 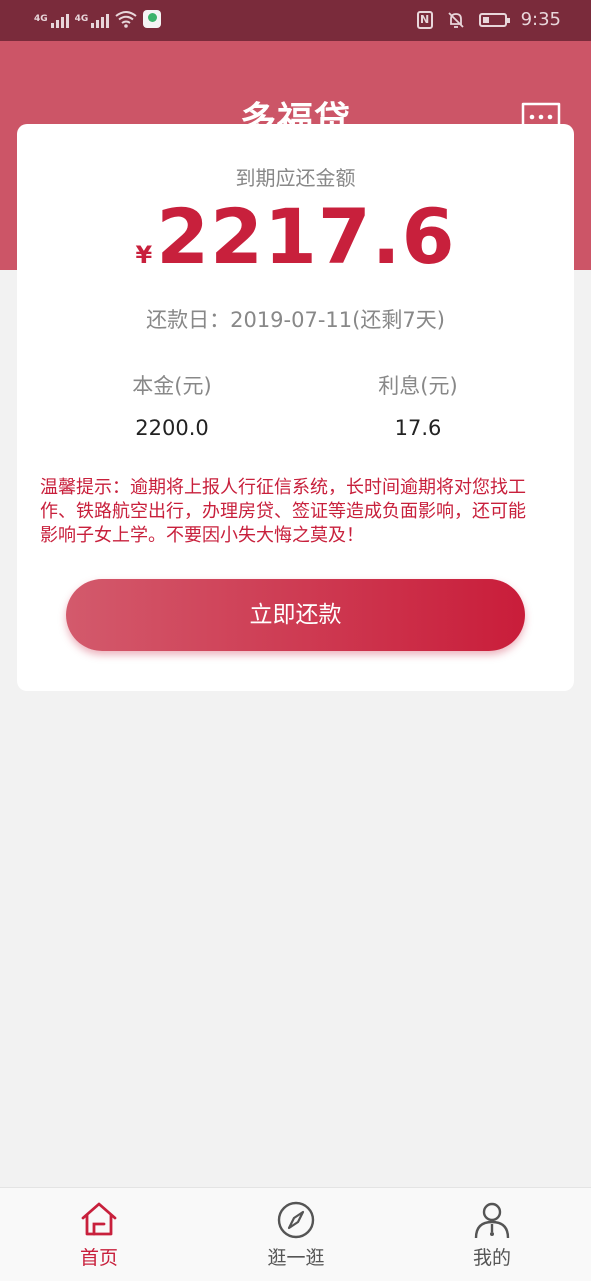 What do you see at coordinates (172, 428) in the screenshot?
I see `principal-value: 2200.0` at bounding box center [172, 428].